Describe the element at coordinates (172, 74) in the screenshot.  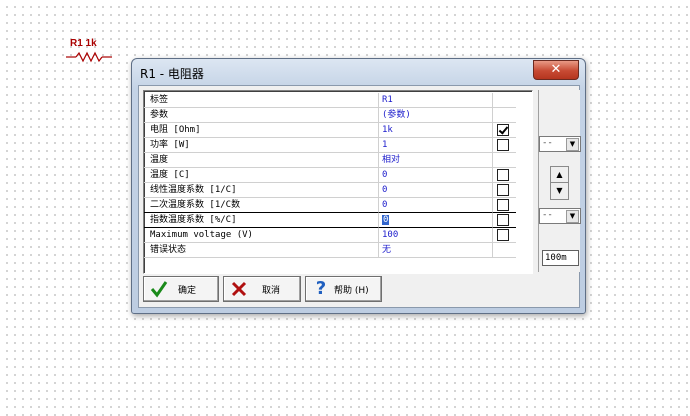
I see `dialog-title: R1 - 电阻器` at that location.